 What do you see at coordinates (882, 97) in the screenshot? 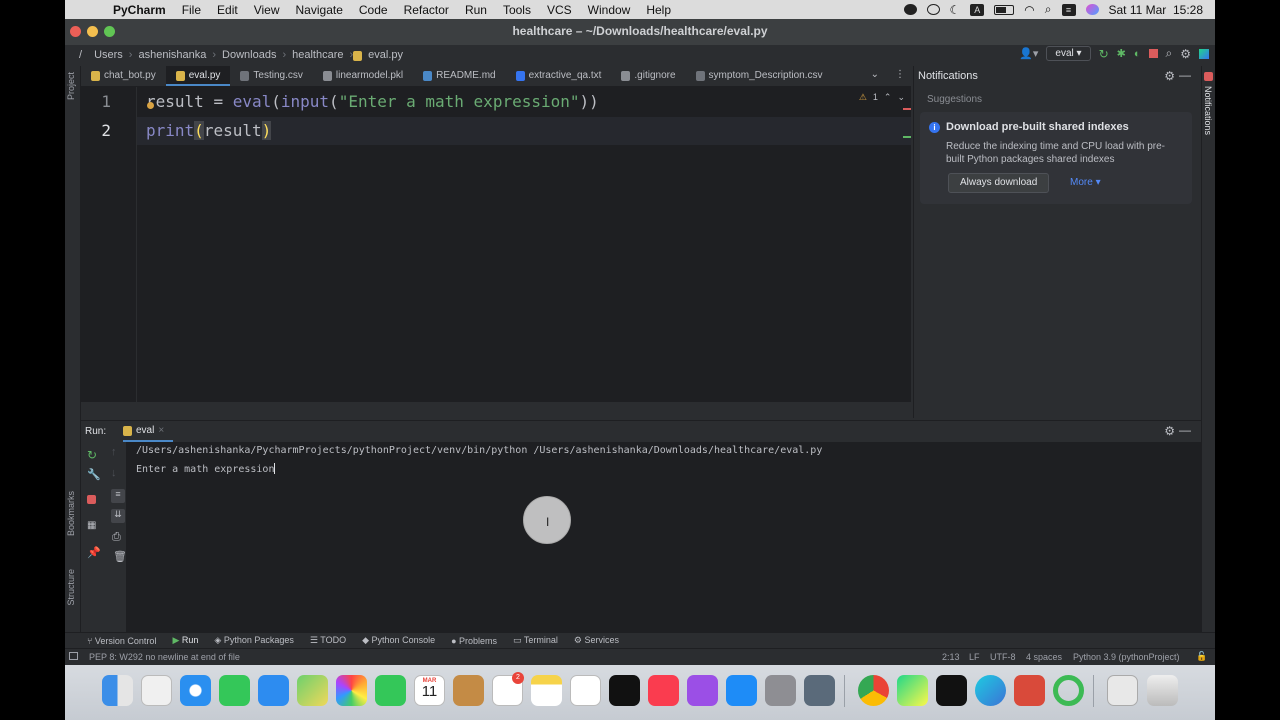
I see `inspection-widget: ⚠ 1 ⌃ ⌄` at bounding box center [882, 97].